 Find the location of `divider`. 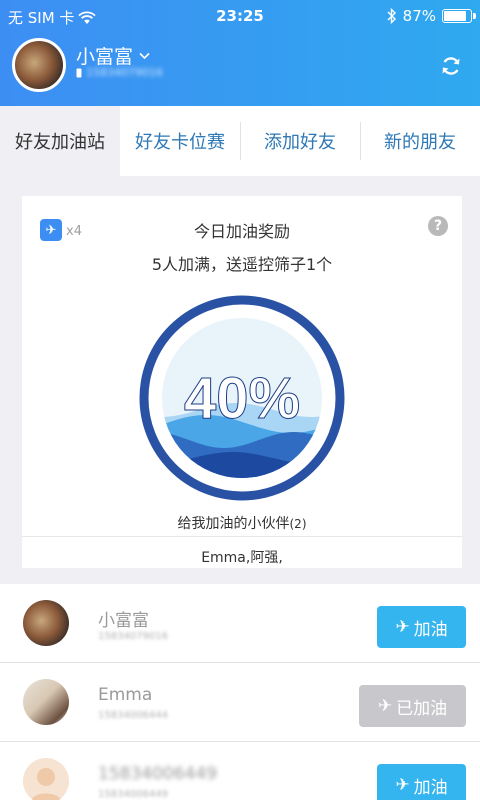

divider is located at coordinates (242, 536).